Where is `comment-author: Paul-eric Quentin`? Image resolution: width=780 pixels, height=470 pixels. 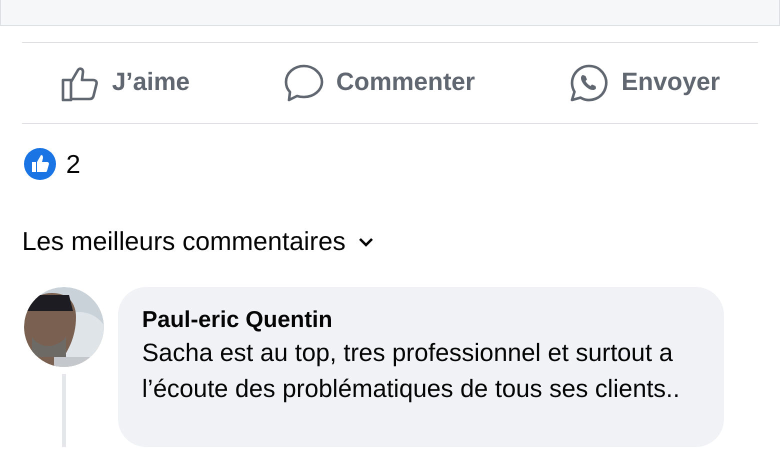
comment-author: Paul-eric Quentin is located at coordinates (421, 319).